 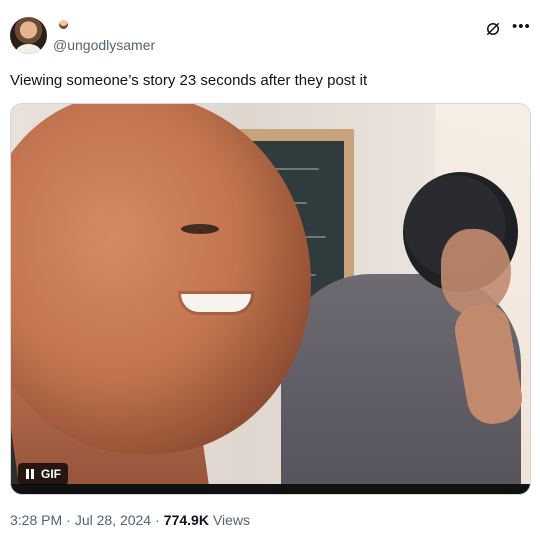 I want to click on tweet-header: @ungodlysamer •••, so click(x=270, y=37).